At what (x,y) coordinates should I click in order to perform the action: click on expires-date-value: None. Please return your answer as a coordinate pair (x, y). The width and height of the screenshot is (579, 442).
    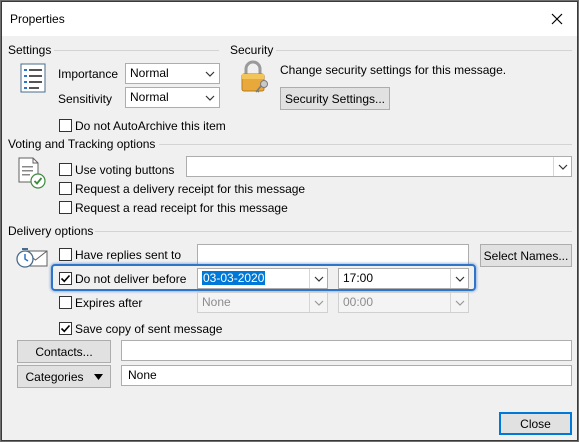
    Looking at the image, I should click on (216, 302).